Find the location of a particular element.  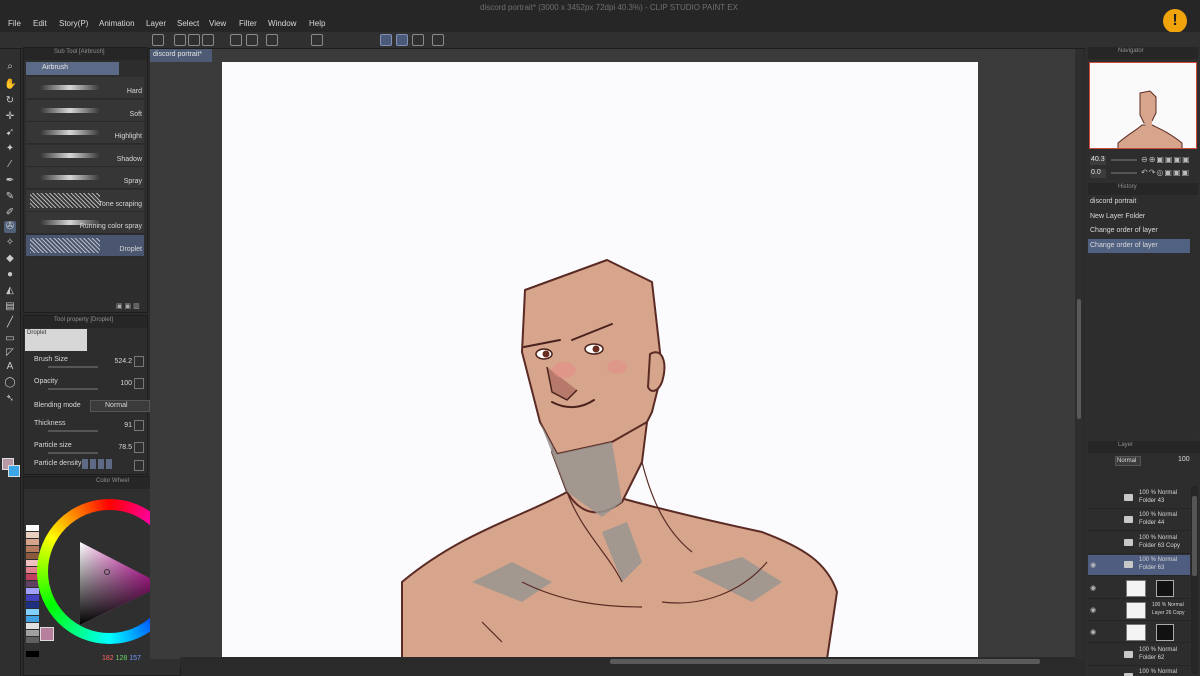

blend-icon: ● is located at coordinates (10, 275).